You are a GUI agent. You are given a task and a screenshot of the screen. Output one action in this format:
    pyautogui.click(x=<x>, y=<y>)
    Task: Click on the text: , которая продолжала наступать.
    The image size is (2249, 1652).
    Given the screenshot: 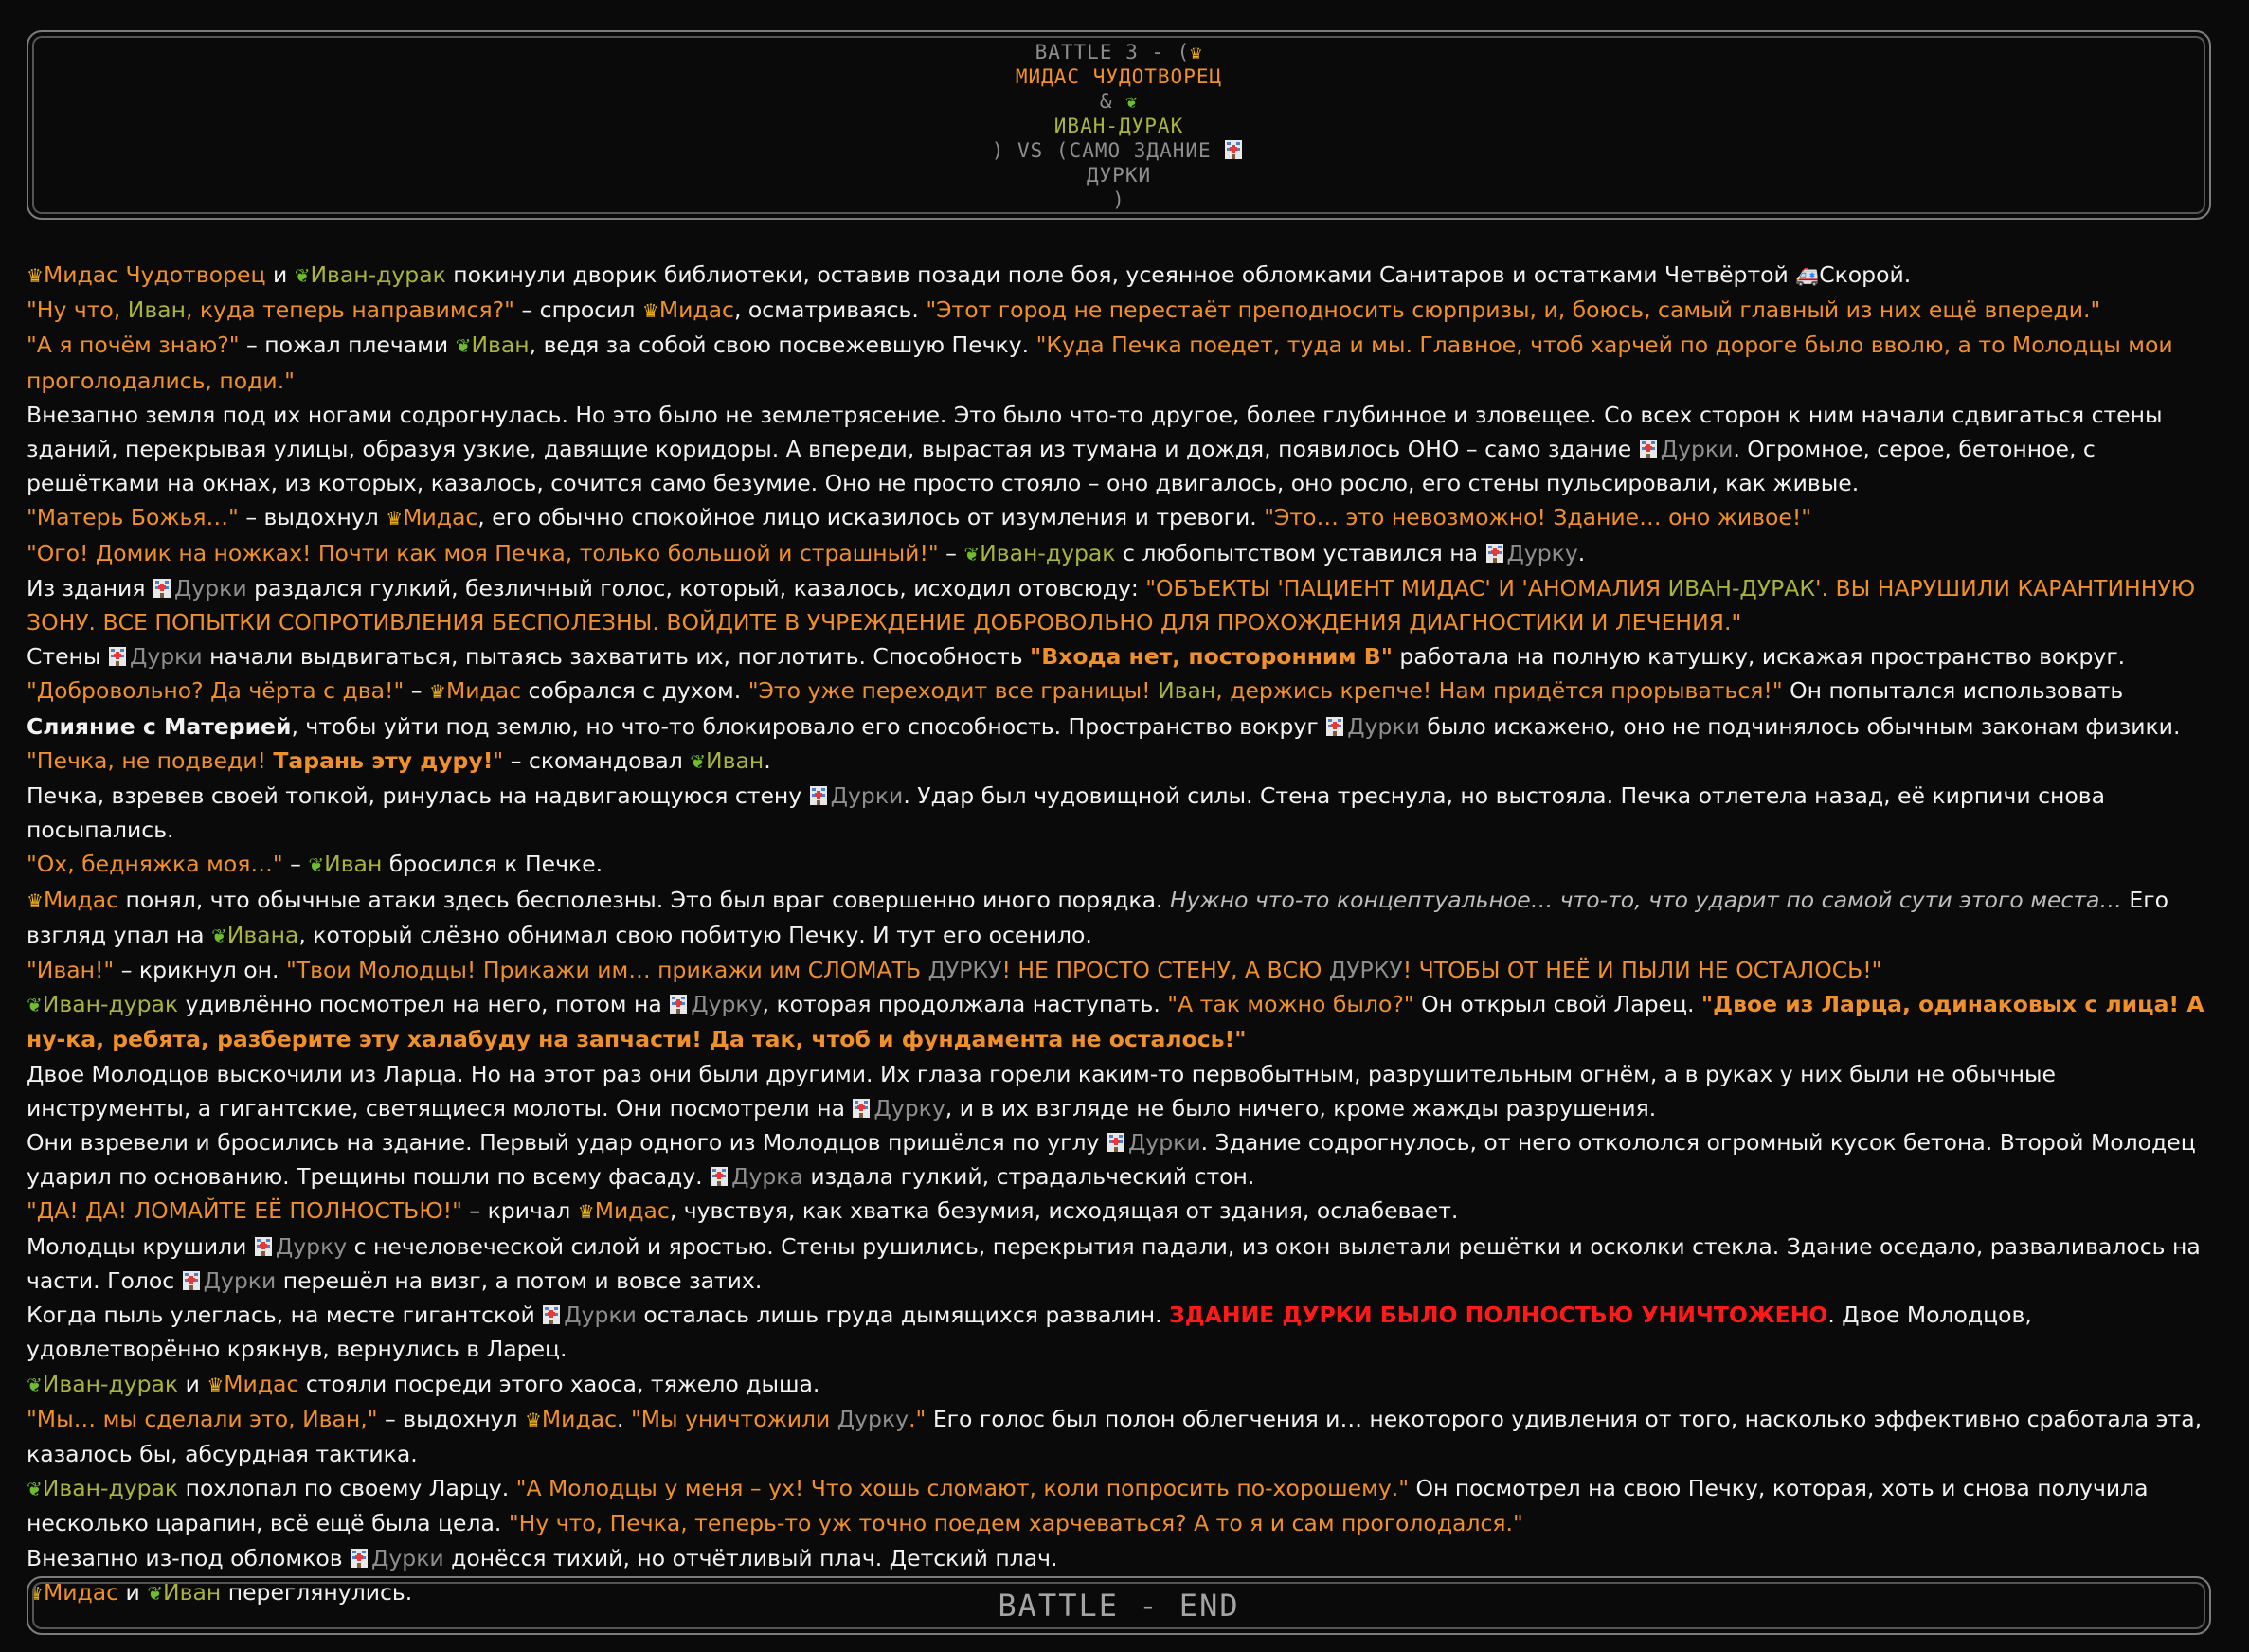 What is the action you would take?
    pyautogui.click(x=965, y=1004)
    